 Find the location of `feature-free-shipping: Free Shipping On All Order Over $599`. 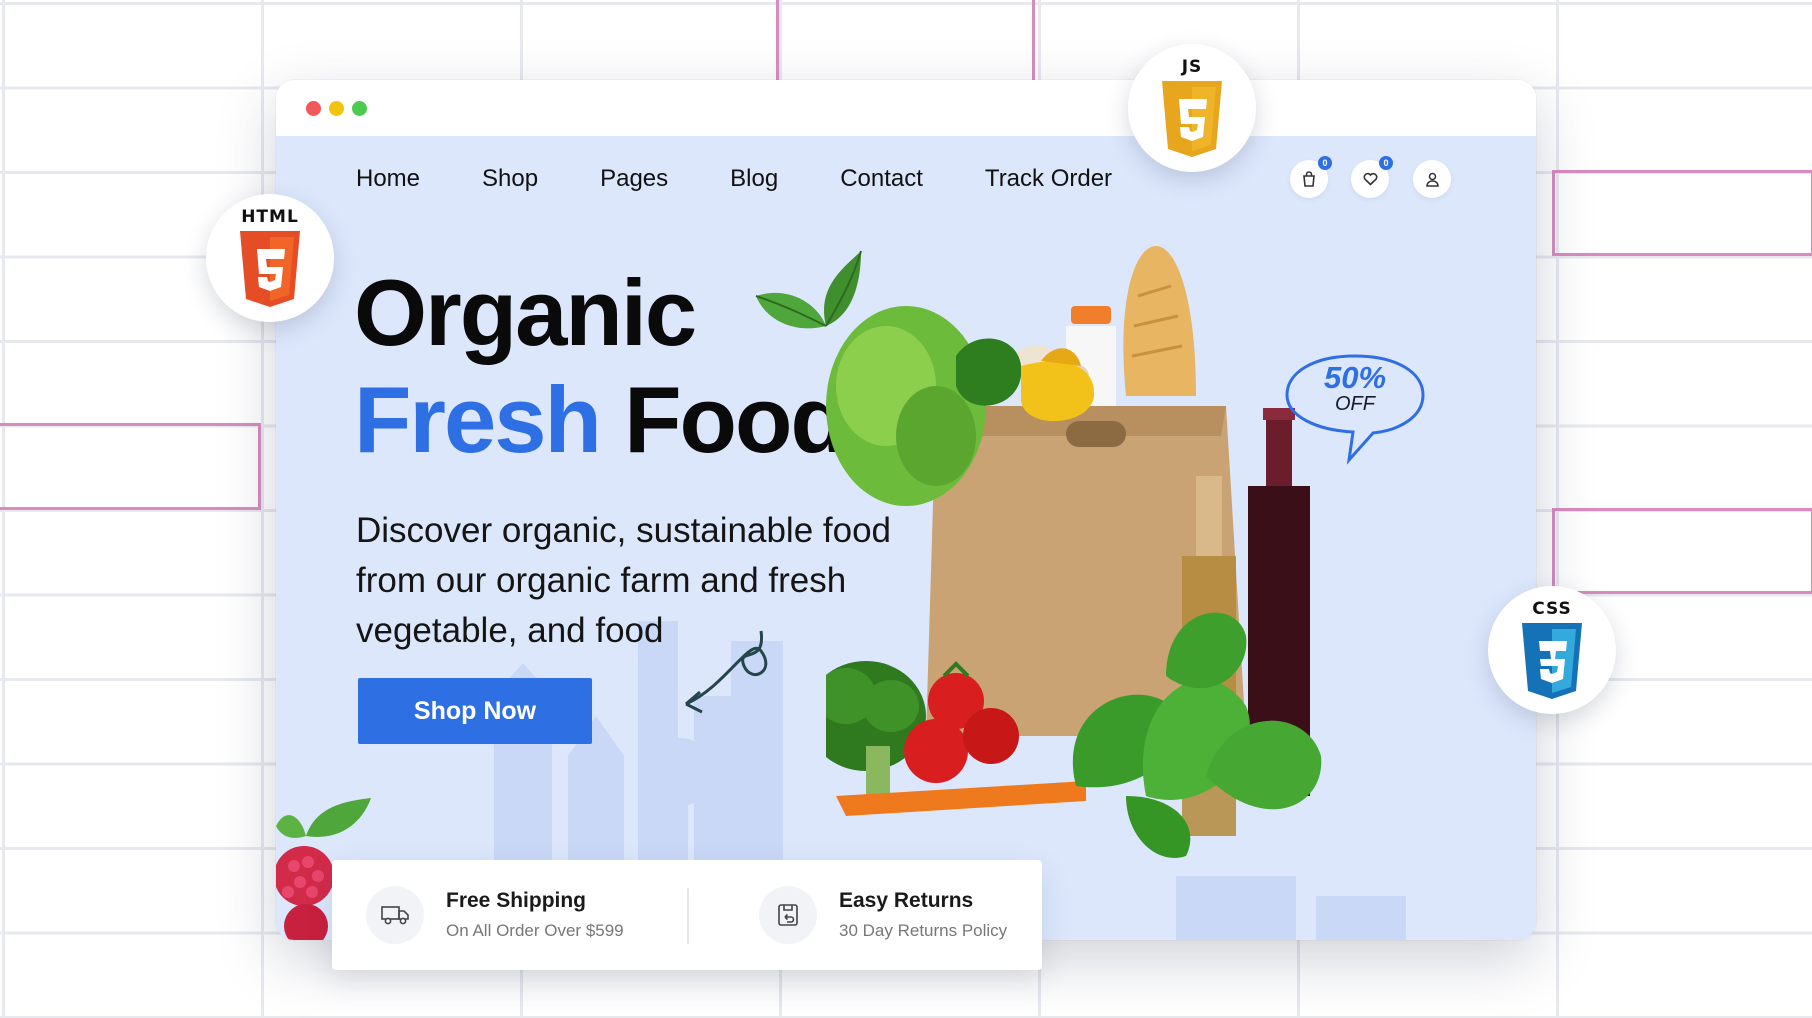

feature-free-shipping: Free Shipping On All Order Over $599 is located at coordinates (495, 915).